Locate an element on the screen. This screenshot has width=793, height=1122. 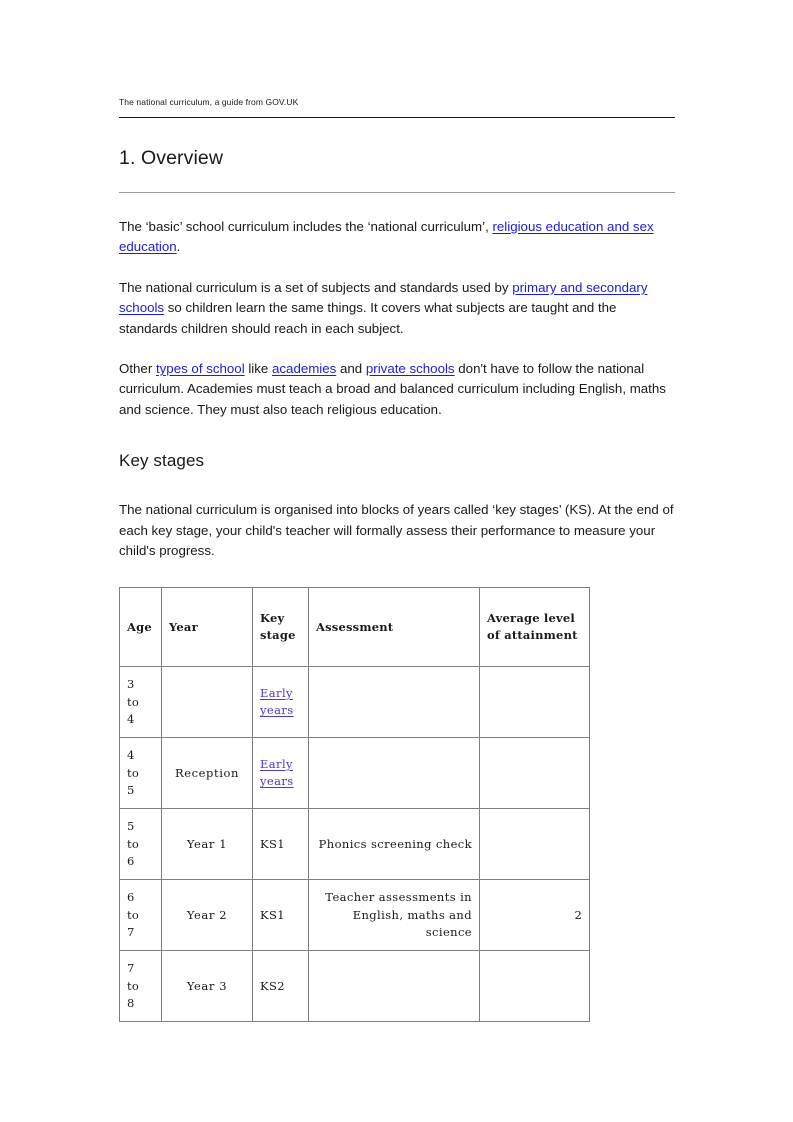
column-header-key-stage: Key stage is located at coordinates (280, 627).